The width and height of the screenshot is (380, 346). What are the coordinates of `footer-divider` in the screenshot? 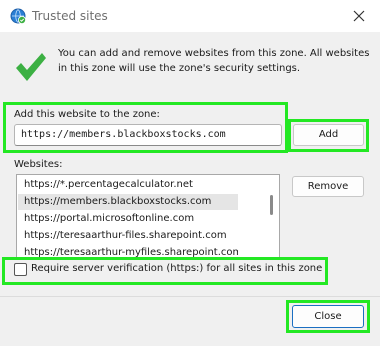 It's located at (190, 296).